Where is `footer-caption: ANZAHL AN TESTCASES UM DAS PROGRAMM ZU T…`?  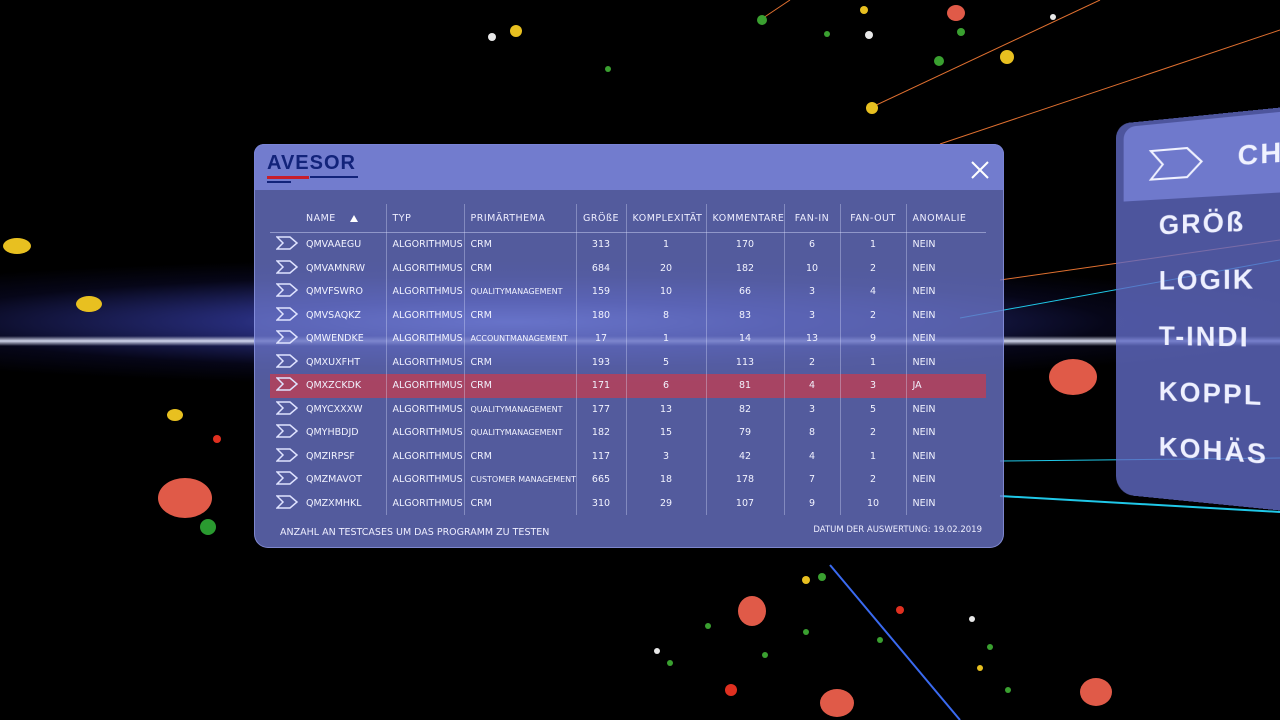 footer-caption: ANZAHL AN TESTCASES UM DAS PROGRAMM ZU T… is located at coordinates (415, 532).